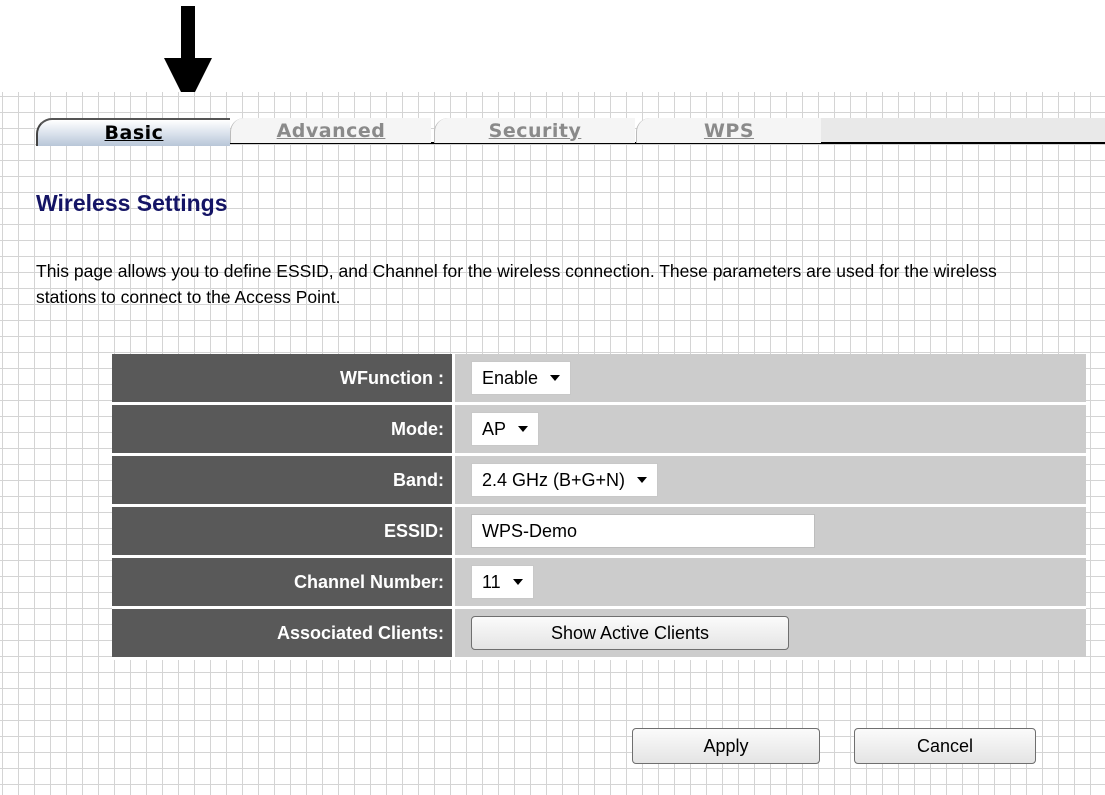 The image size is (1105, 795). Describe the element at coordinates (133, 132) in the screenshot. I see `tab-basic: Basic` at that location.